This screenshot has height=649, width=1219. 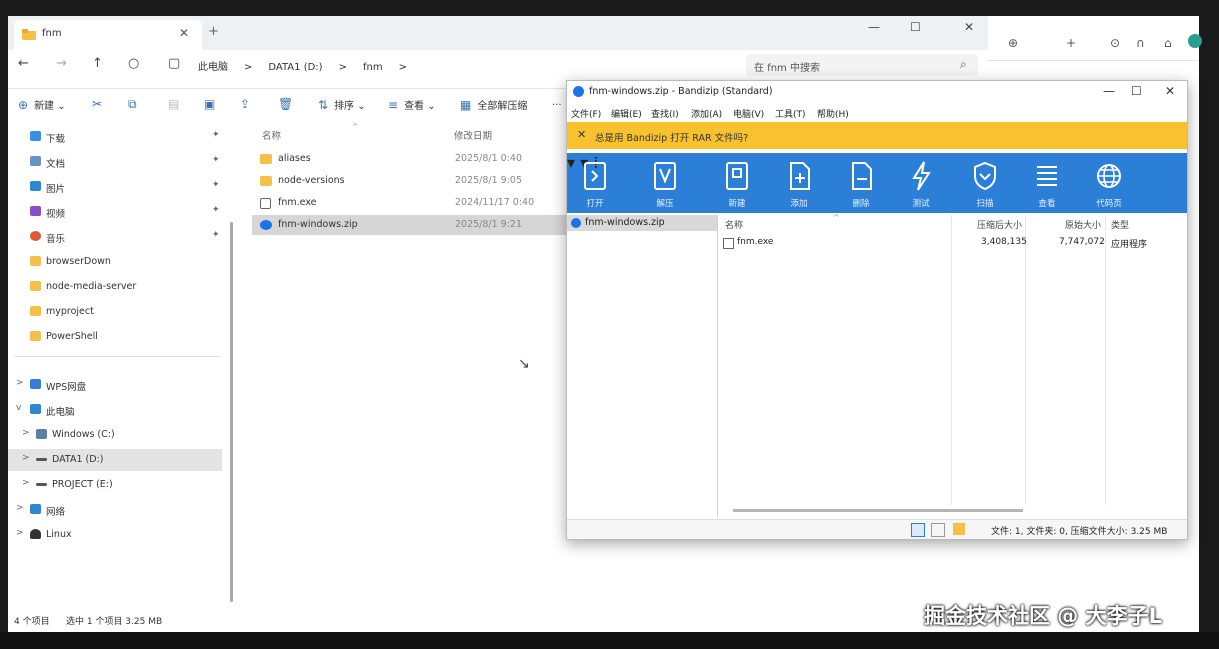 What do you see at coordinates (1109, 91) in the screenshot?
I see `bandizip-minimize-button: —` at bounding box center [1109, 91].